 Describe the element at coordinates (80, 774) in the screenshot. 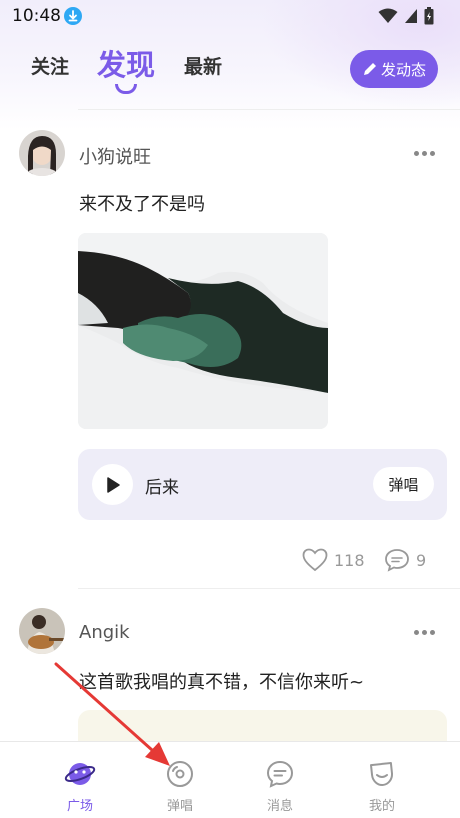

I see `planet-icon` at that location.